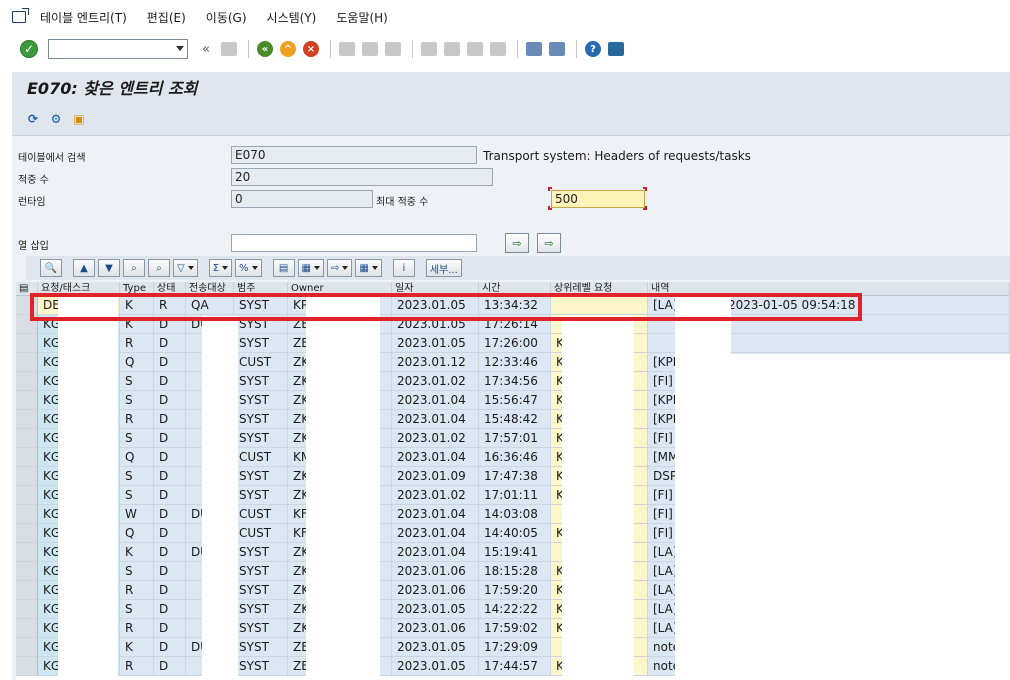 The height and width of the screenshot is (680, 1010). I want to click on prev-page-icon, so click(452, 49).